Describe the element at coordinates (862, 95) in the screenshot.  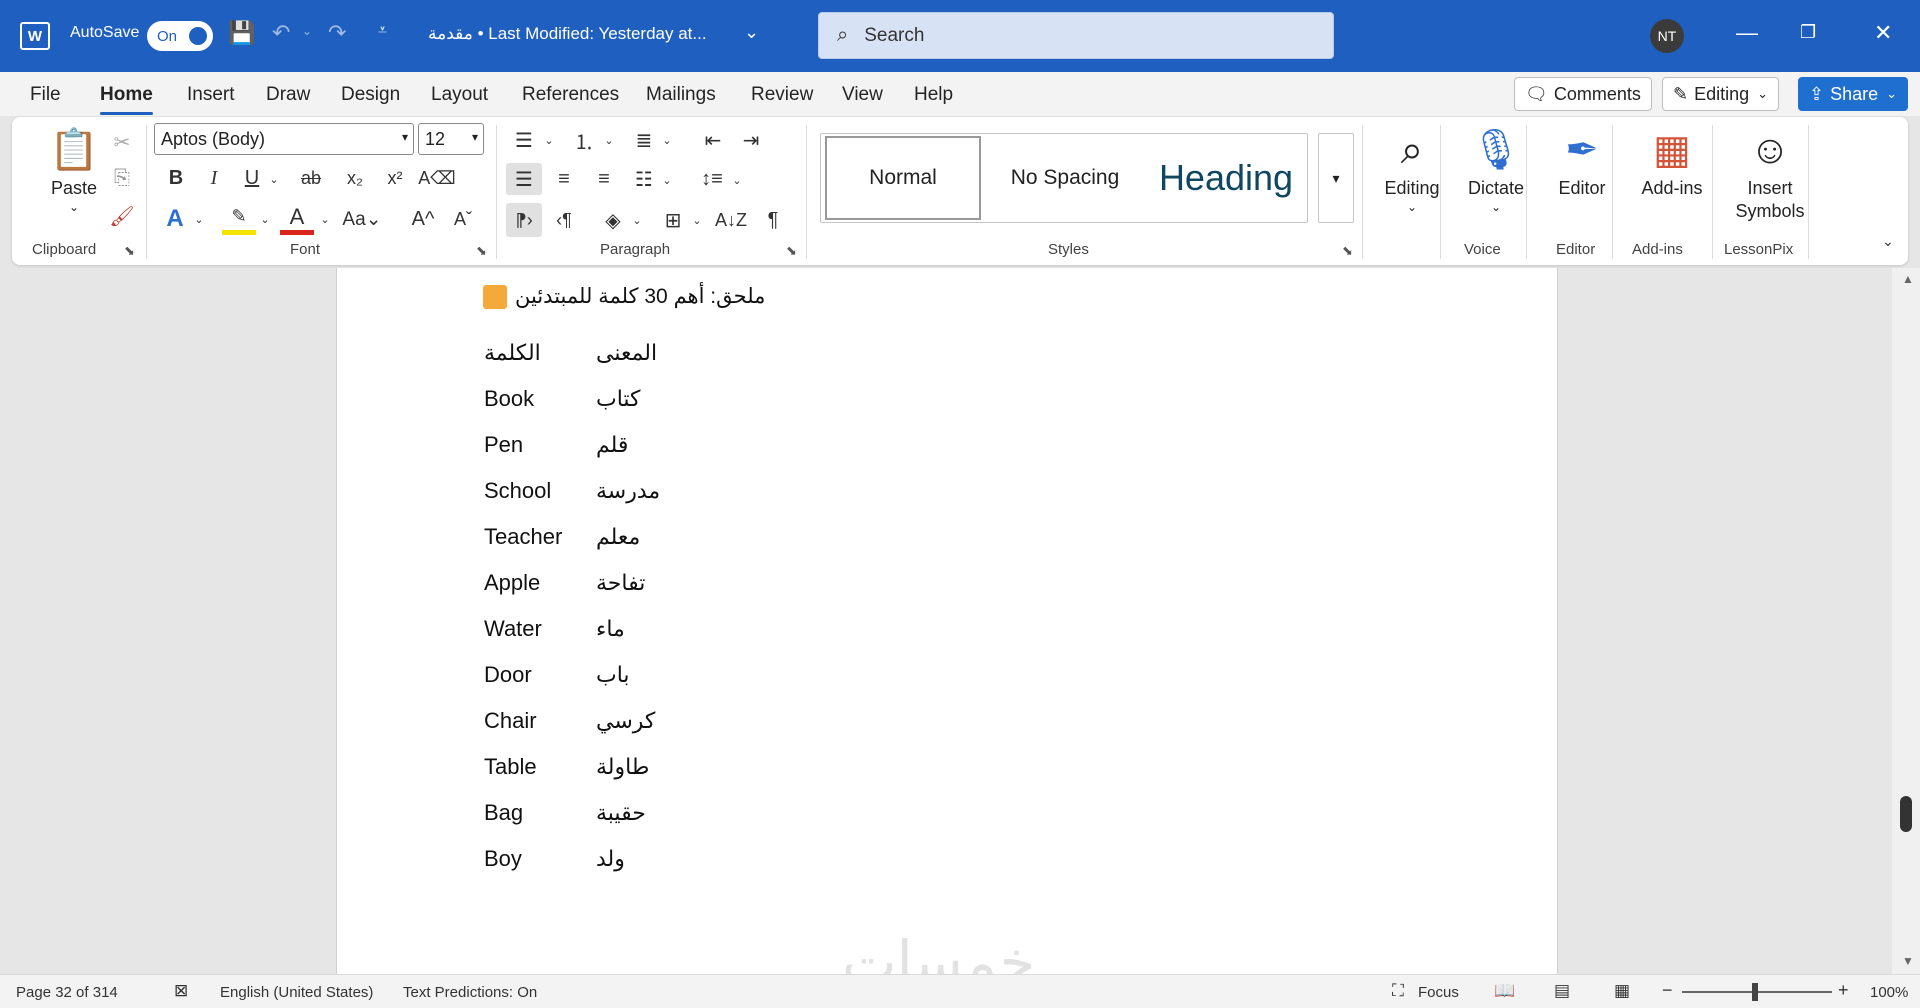
I see `tab-view: View` at that location.